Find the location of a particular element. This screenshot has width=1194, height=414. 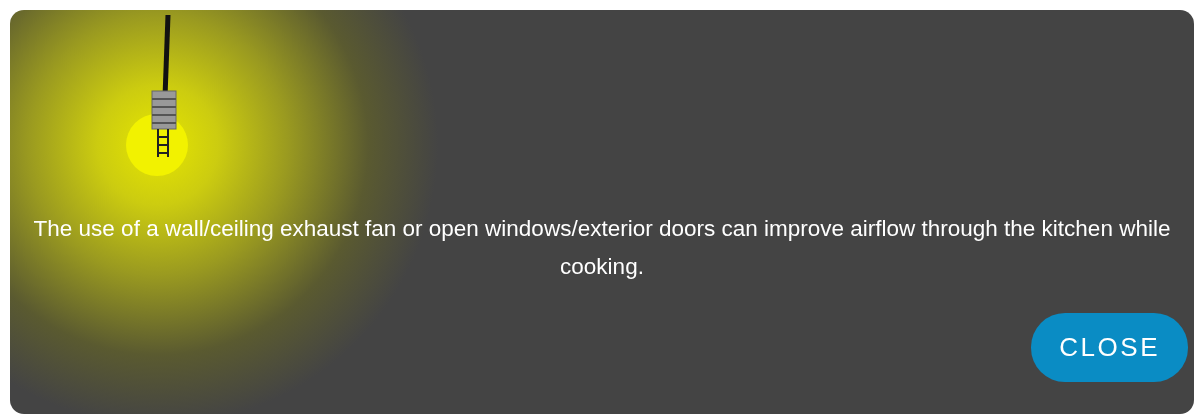

close-button: CLOSE is located at coordinates (1109, 347).